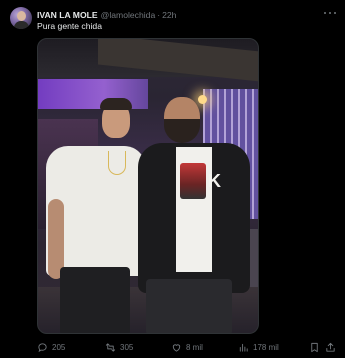 The height and width of the screenshot is (358, 345). I want to click on tweet-text: Pura gente chida, so click(69, 26).